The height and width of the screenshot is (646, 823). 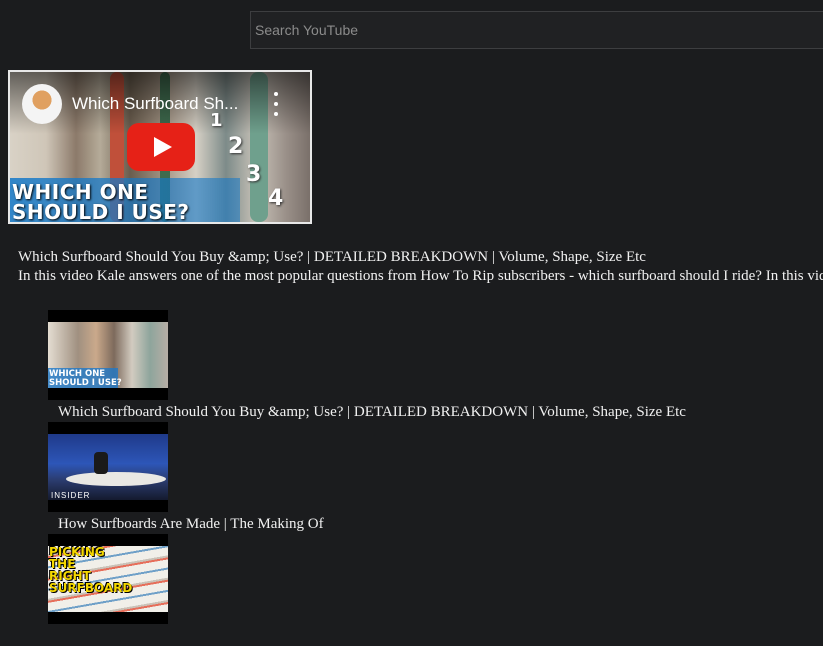 I want to click on thumb-text: PICKING THE RIGHT SURFBOARD, so click(x=91, y=570).